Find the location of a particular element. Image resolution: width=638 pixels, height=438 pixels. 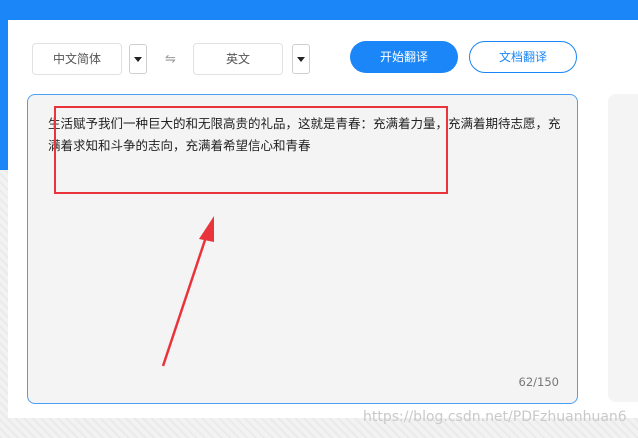

annotation-arrow-icon is located at coordinates (187, 291).